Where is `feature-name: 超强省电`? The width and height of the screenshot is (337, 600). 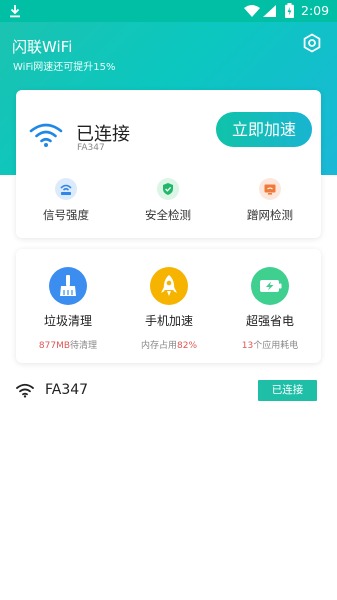 feature-name: 超强省电 is located at coordinates (269, 321).